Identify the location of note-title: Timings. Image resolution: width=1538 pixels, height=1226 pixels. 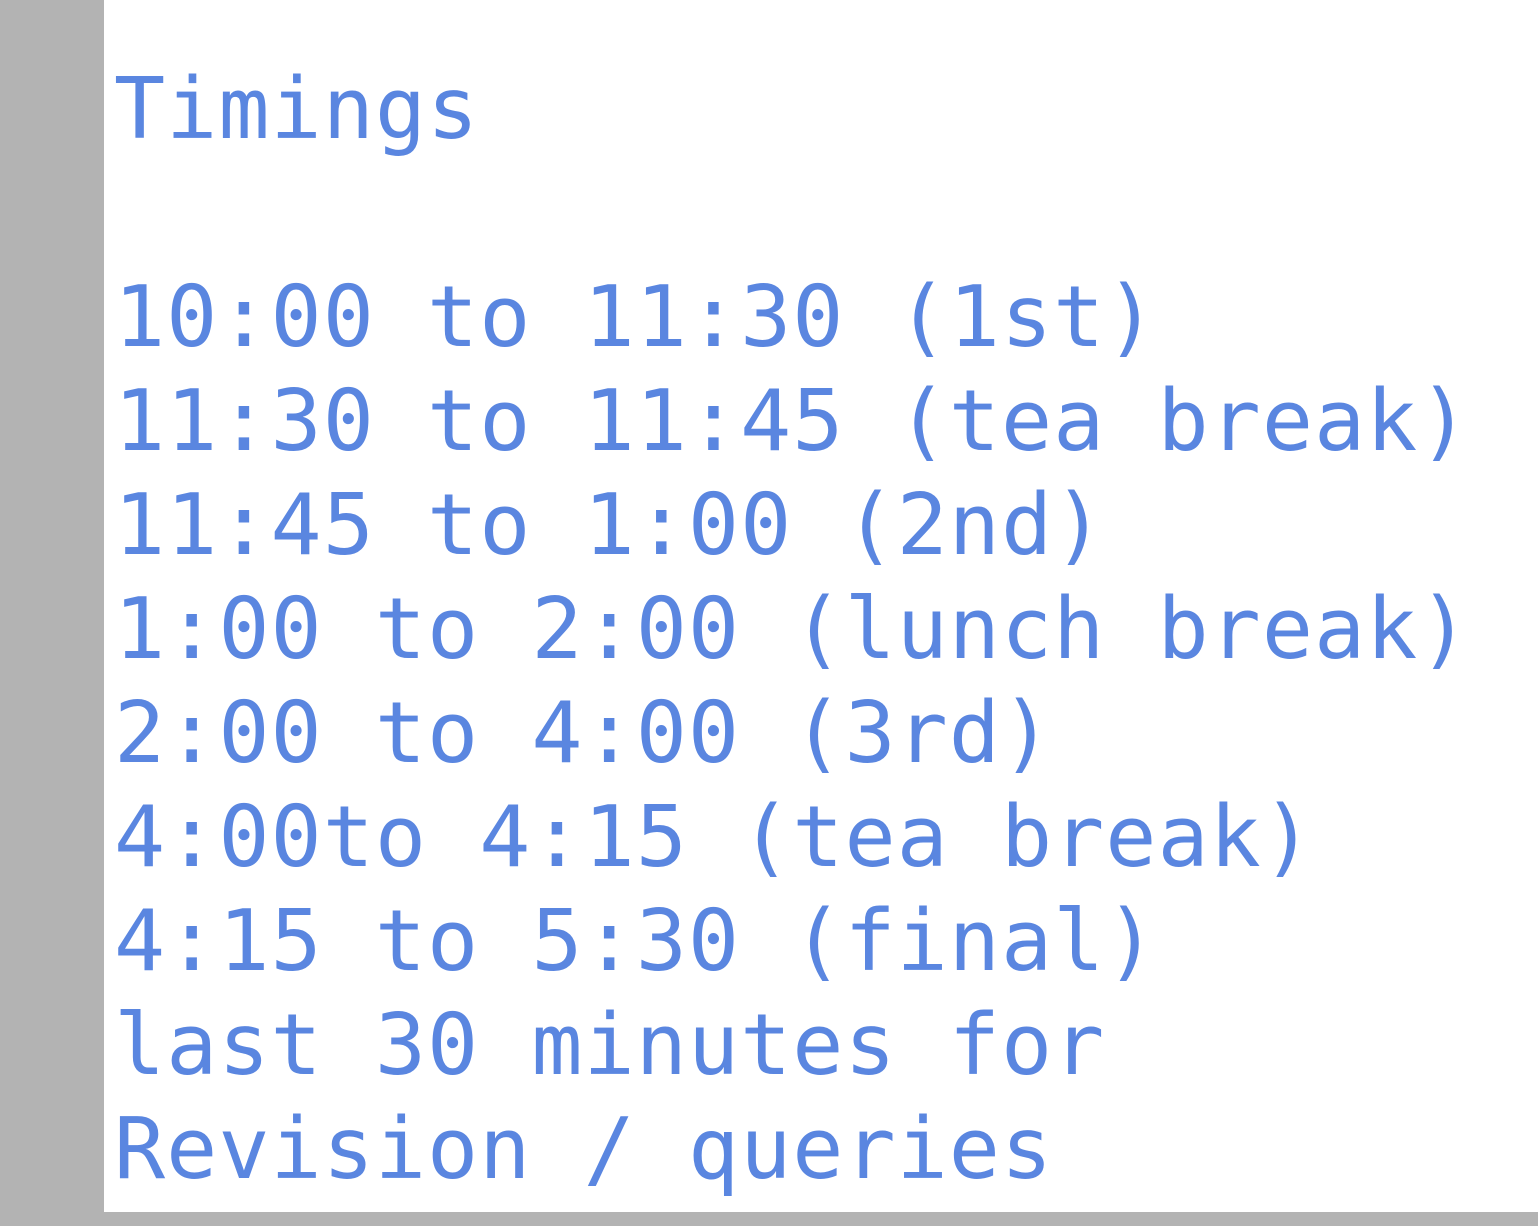
(297, 109).